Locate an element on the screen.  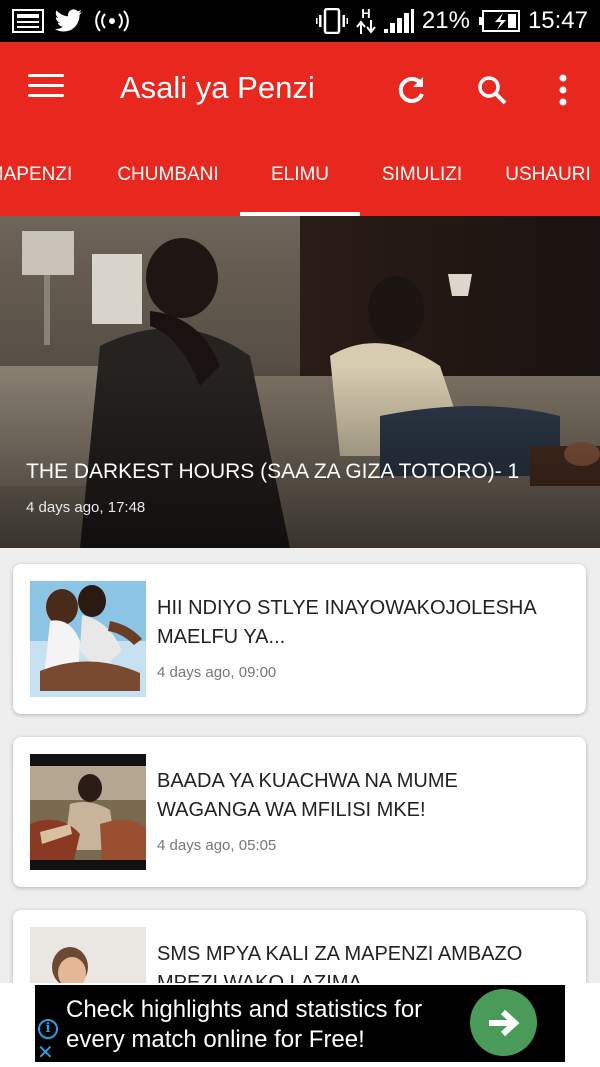
tab-simulizi: SIMULIZI is located at coordinates (422, 177).